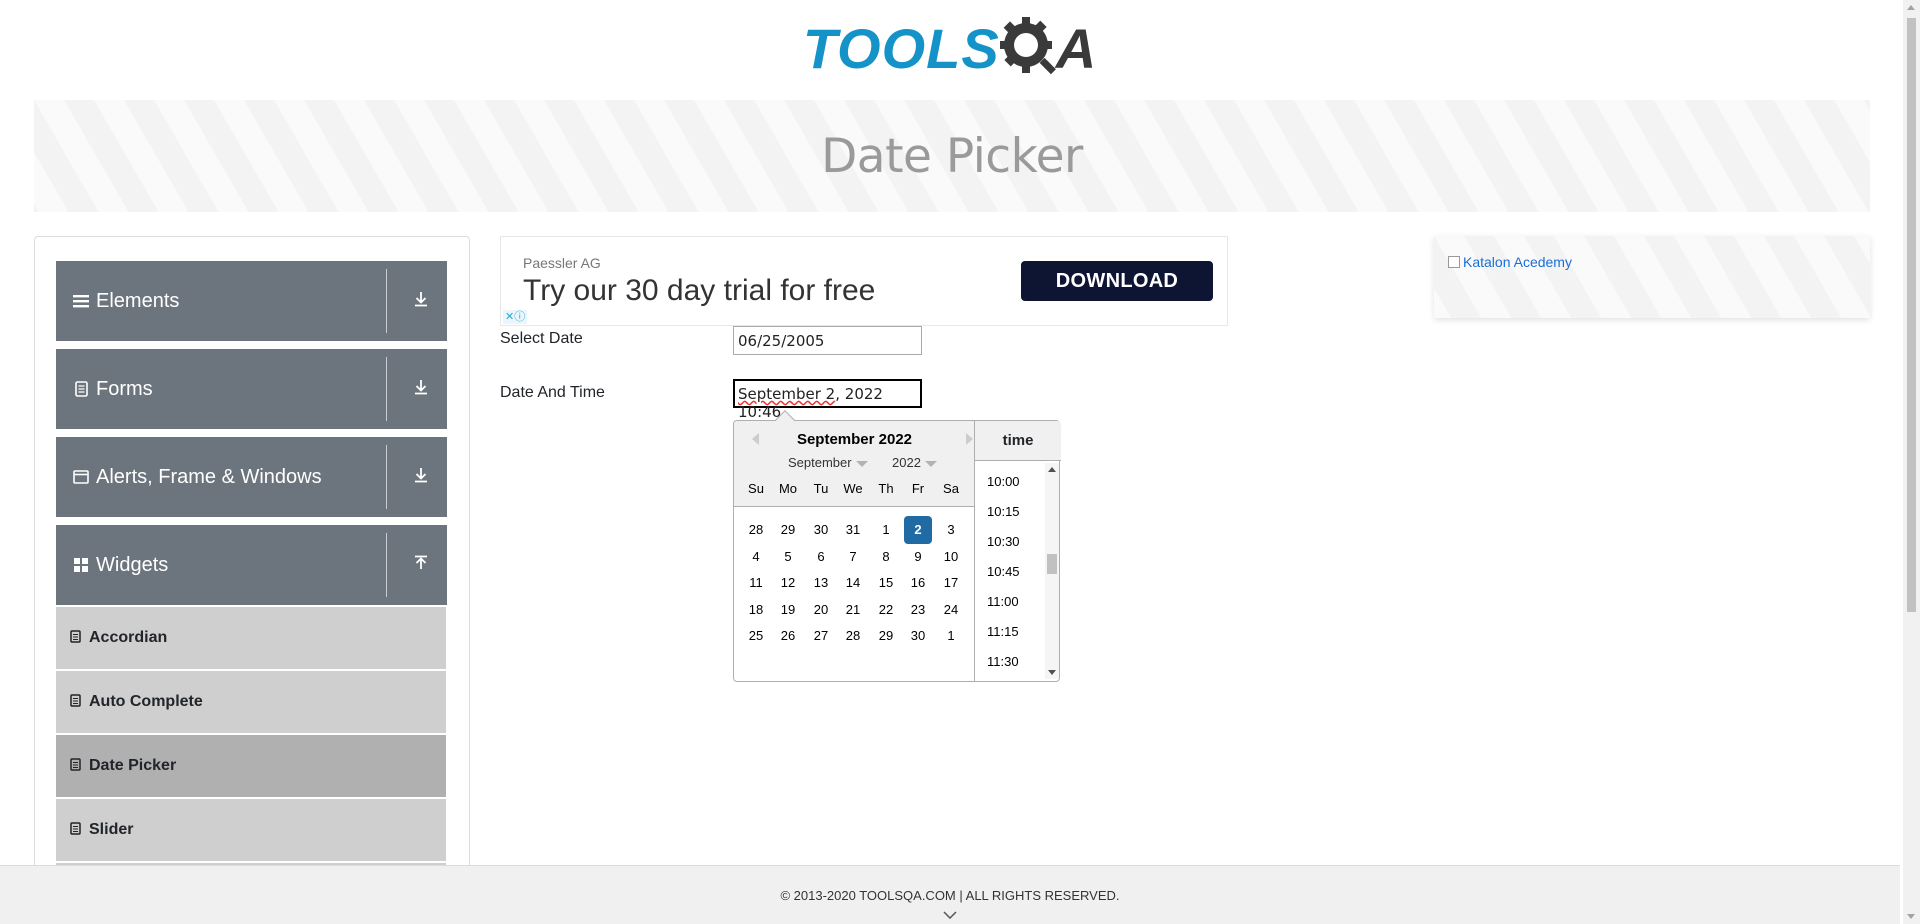 This screenshot has height=924, width=1920. What do you see at coordinates (853, 557) in the screenshot?
I see `calendar-day: 7` at bounding box center [853, 557].